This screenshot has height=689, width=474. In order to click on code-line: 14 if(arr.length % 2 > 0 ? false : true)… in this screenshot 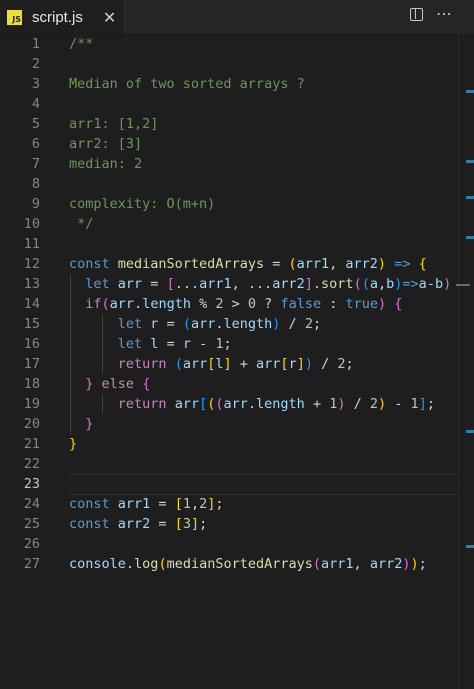, I will do `click(230, 304)`.